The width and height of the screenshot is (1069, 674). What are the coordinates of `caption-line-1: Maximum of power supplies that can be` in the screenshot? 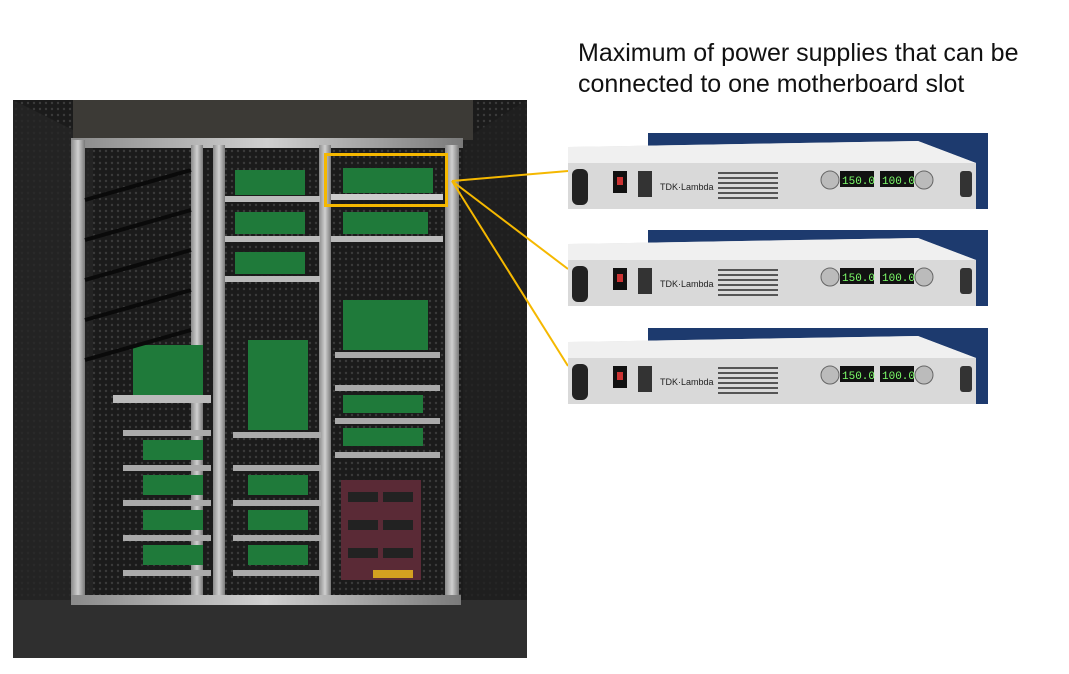 It's located at (798, 53).